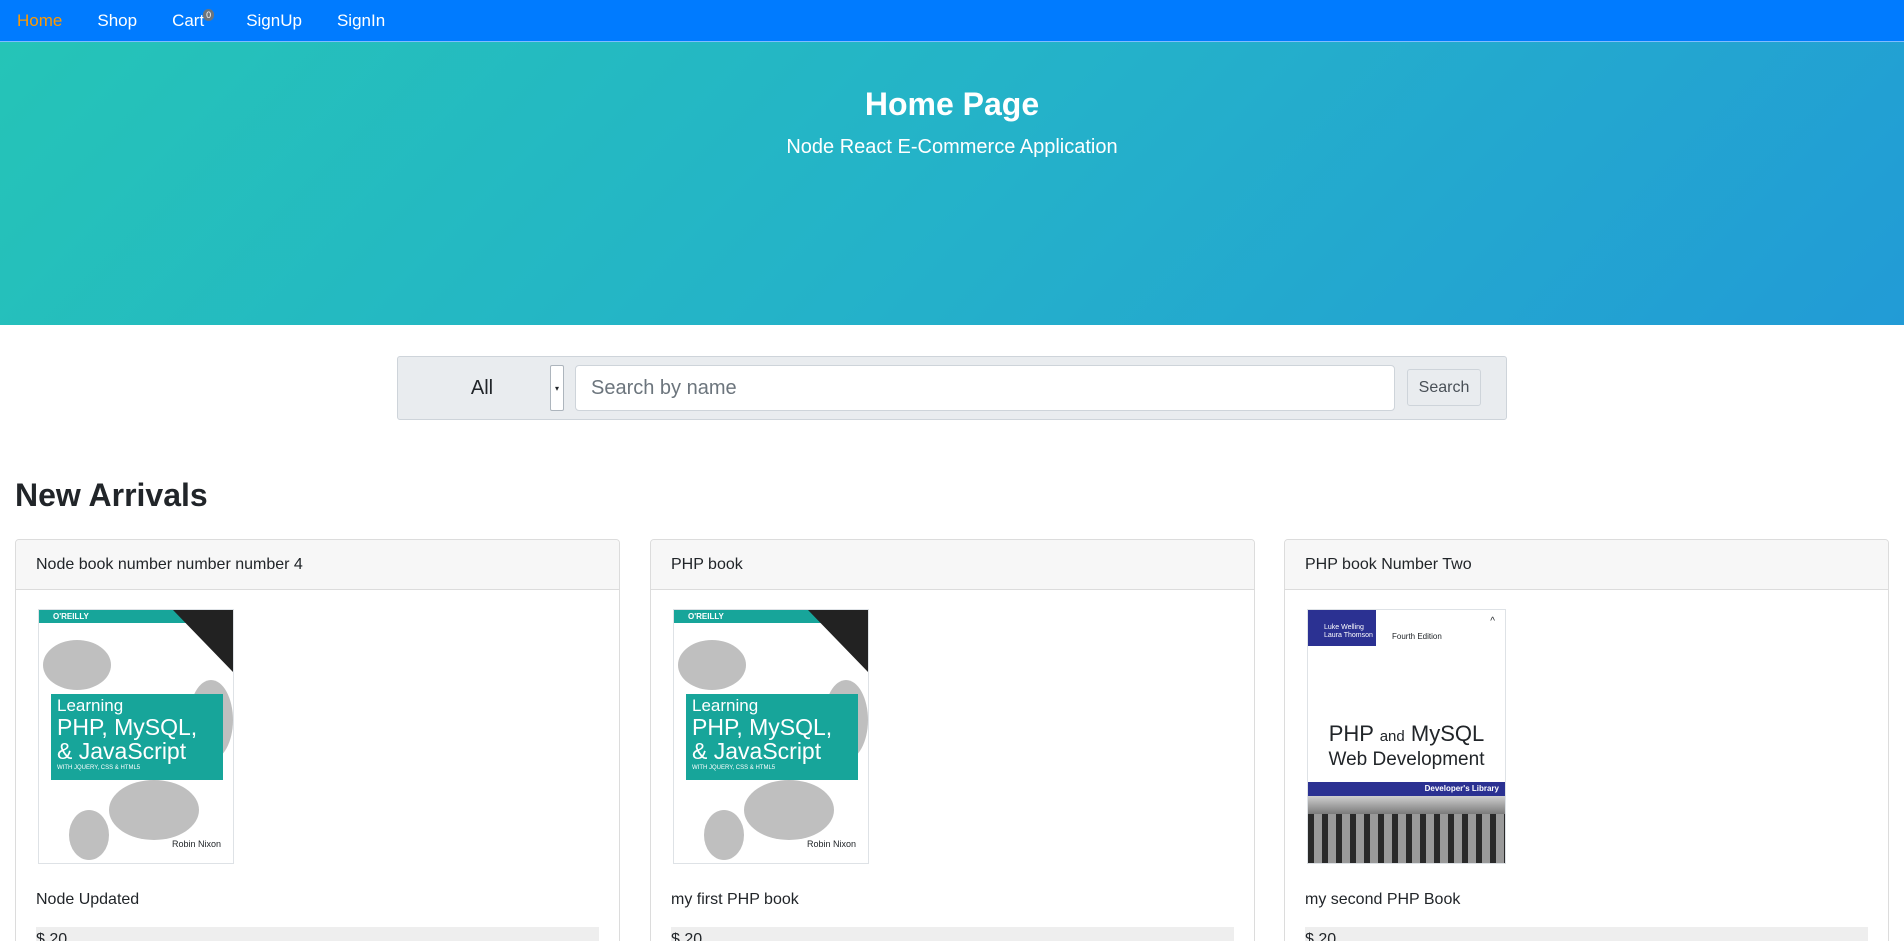  What do you see at coordinates (1383, 899) in the screenshot?
I see `product-description: my second PHP Book` at bounding box center [1383, 899].